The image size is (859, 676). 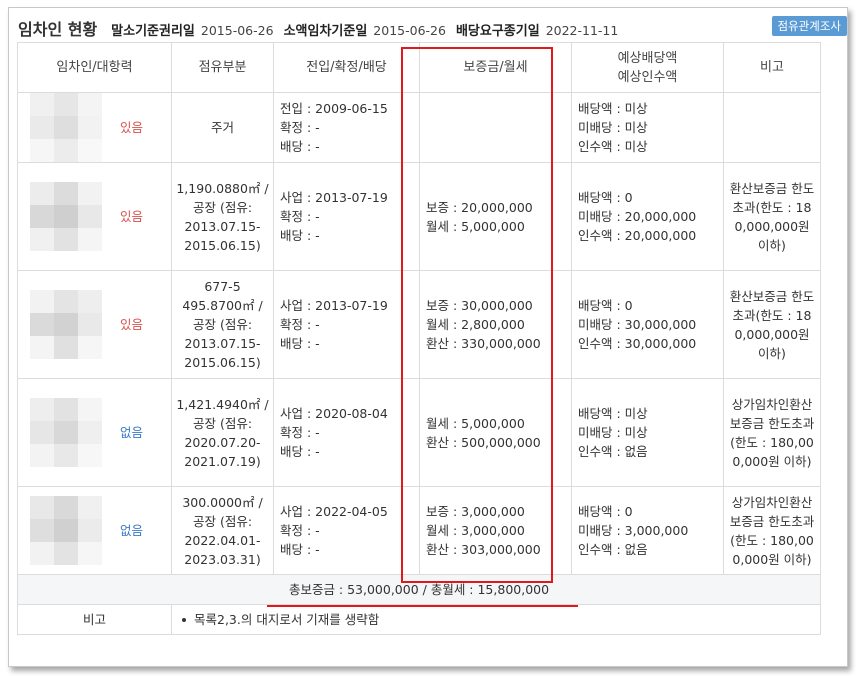 I want to click on expected-info: 배당액 : 미상 미배당 : 미상 인수액 : 미상, so click(x=647, y=127).